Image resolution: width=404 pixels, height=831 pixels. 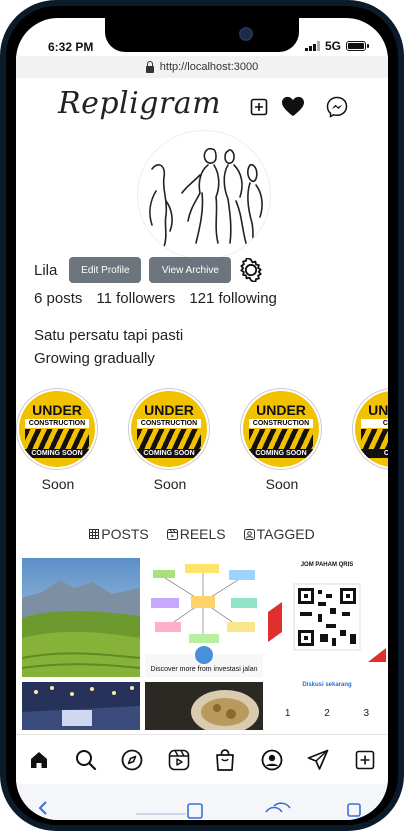 What do you see at coordinates (179, 760) in the screenshot?
I see `reels-icon` at bounding box center [179, 760].